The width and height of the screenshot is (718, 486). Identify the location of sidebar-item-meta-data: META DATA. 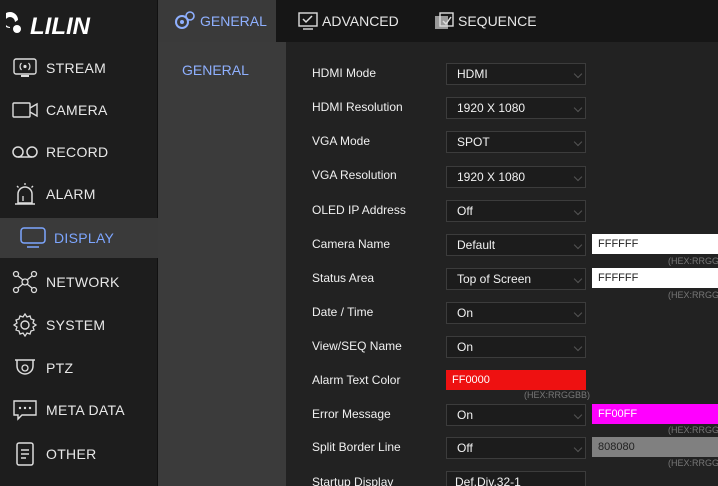
(79, 410).